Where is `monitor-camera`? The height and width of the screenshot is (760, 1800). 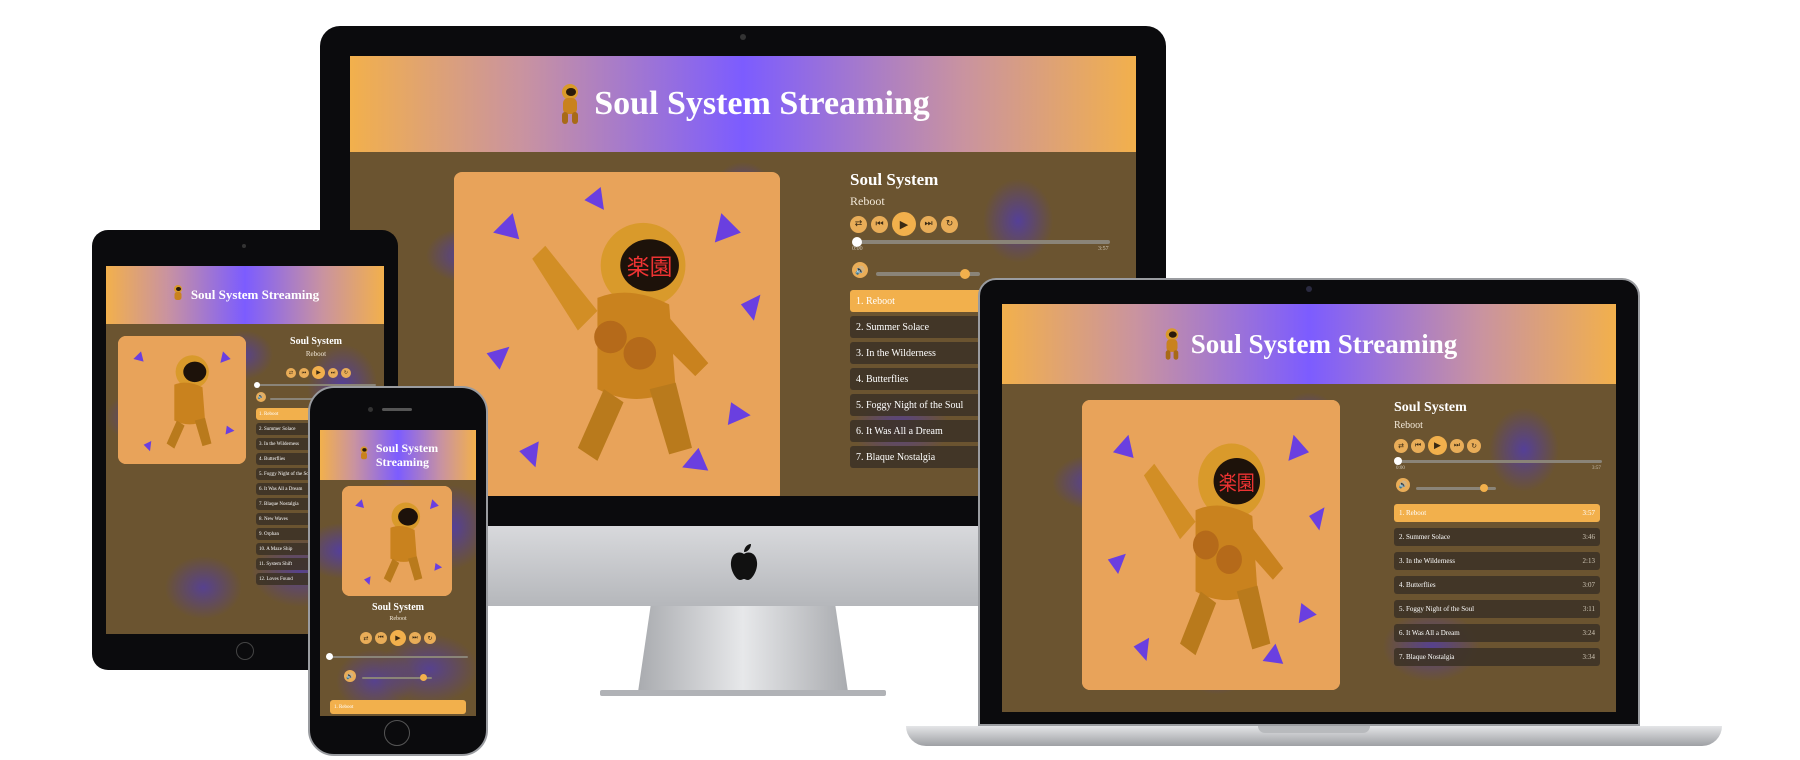
monitor-camera is located at coordinates (743, 37).